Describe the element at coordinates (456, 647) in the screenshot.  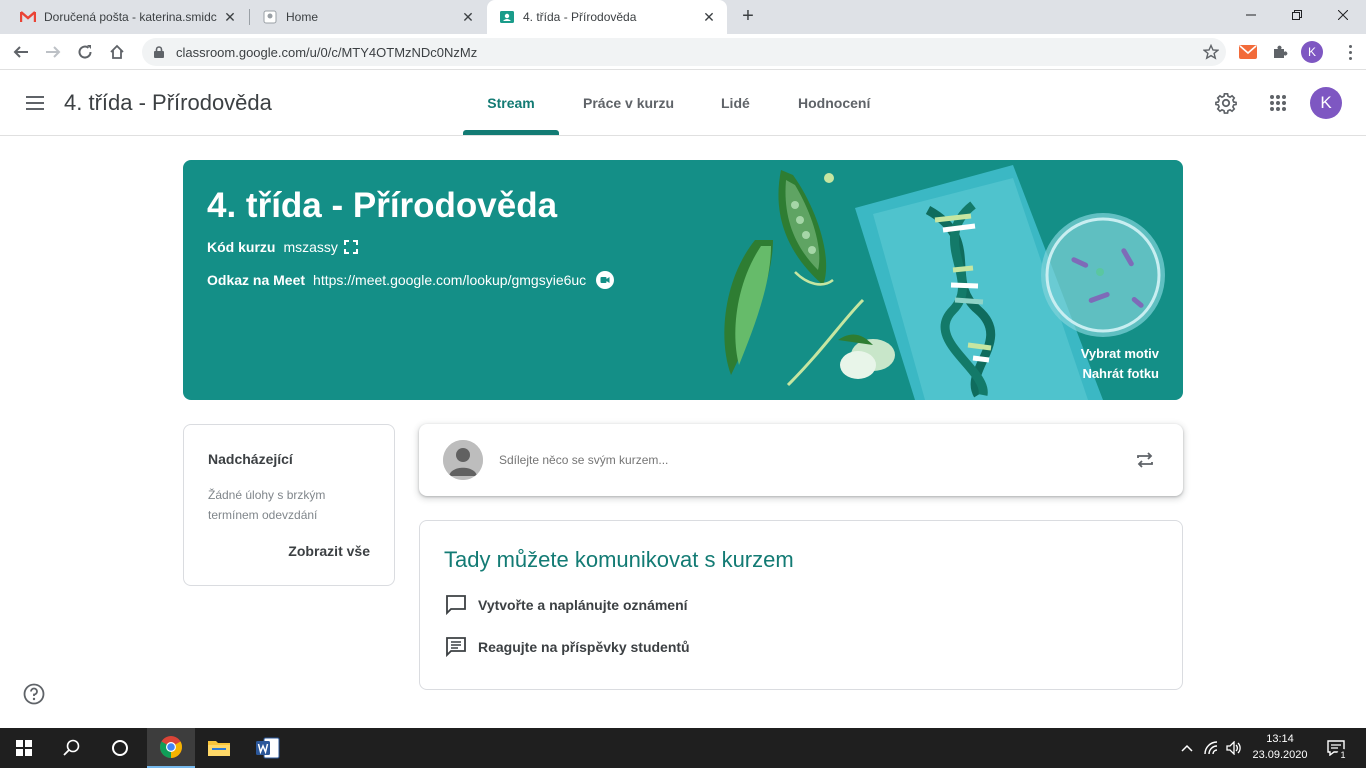
I see `comment-icon` at that location.